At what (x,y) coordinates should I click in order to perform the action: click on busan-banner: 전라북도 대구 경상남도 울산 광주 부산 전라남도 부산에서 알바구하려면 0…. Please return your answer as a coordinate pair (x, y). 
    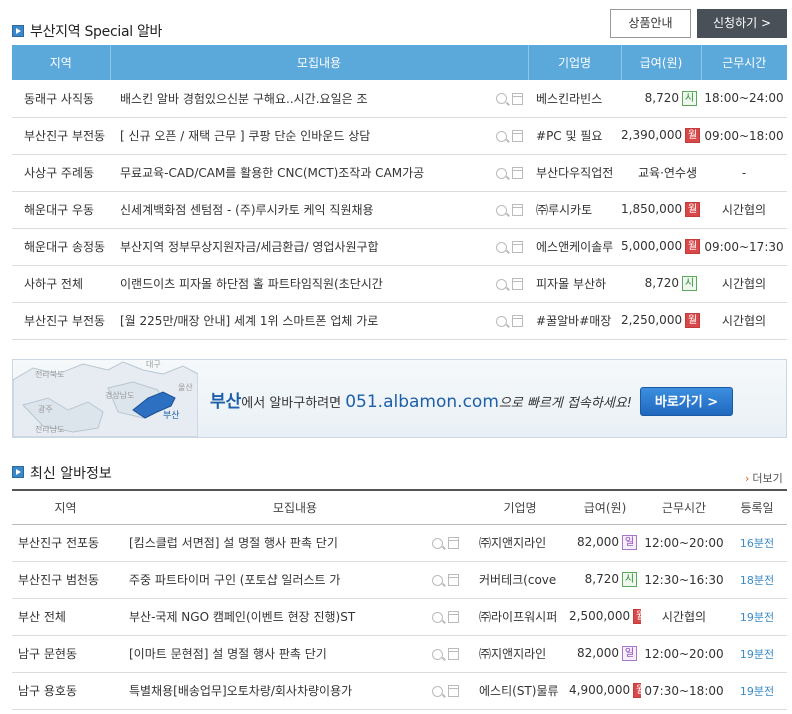
    Looking at the image, I should click on (399, 398).